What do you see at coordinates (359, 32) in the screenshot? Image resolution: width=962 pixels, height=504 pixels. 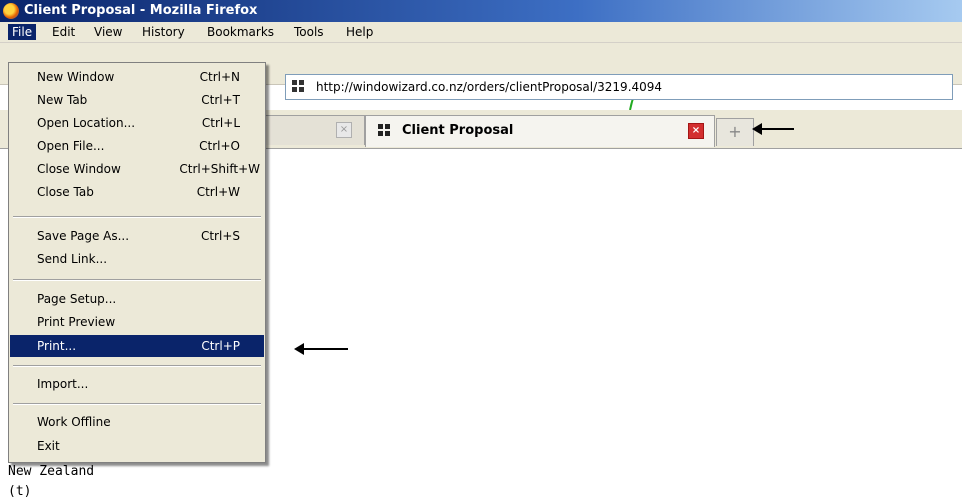 I see `menu-help: Help` at bounding box center [359, 32].